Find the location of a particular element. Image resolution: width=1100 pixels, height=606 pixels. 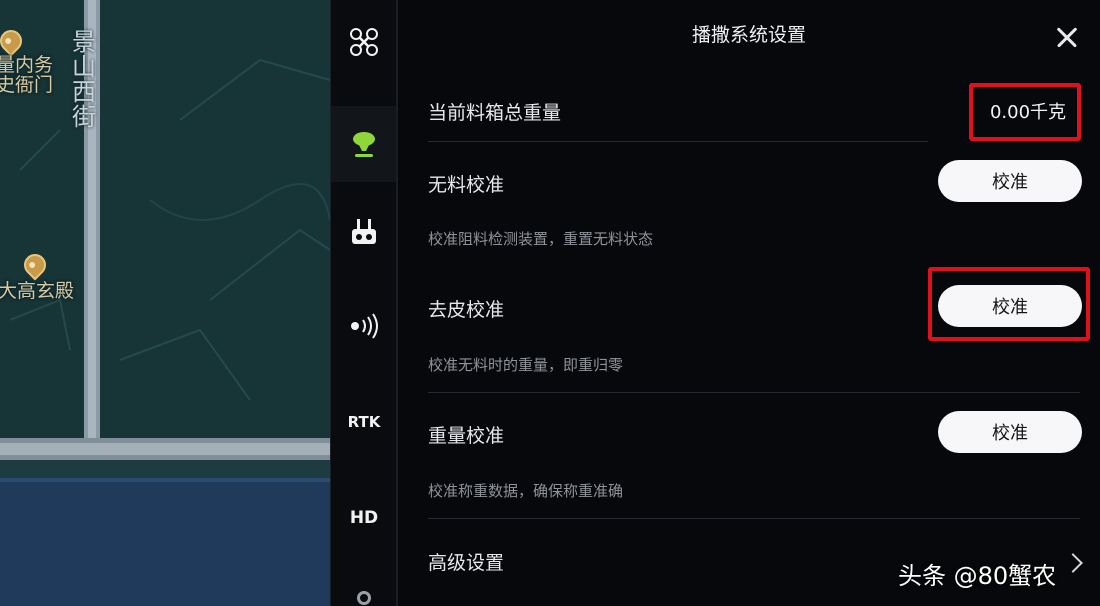

weight-calibration-desc: 校准称重数据，确保称重准确 is located at coordinates (526, 491).